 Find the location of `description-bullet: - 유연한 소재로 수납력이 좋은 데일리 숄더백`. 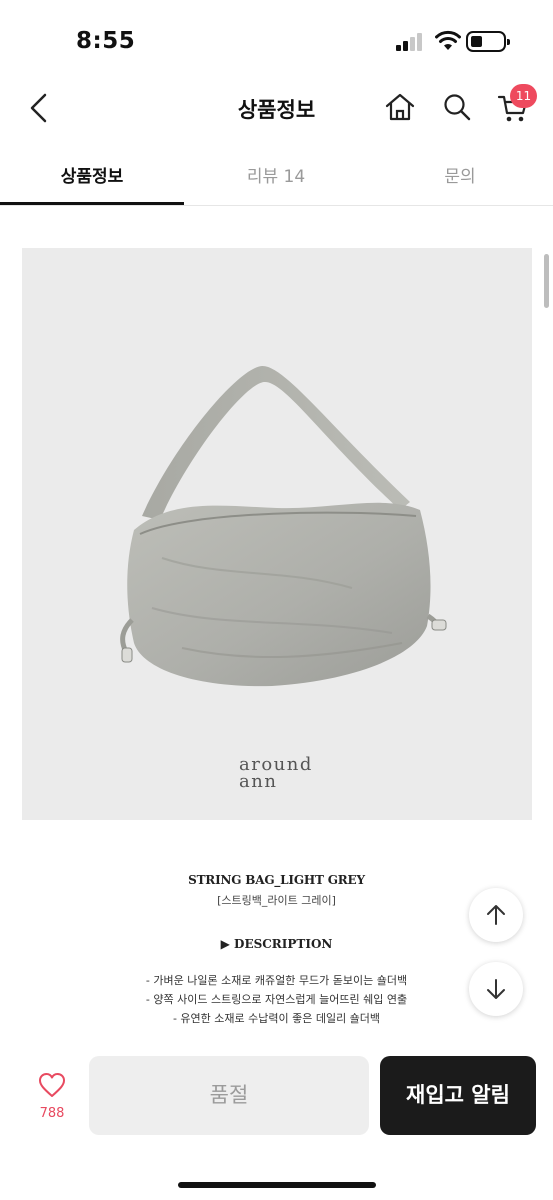

description-bullet: - 유연한 소재로 수납력이 좋은 데일리 숄더백 is located at coordinates (276, 1018).